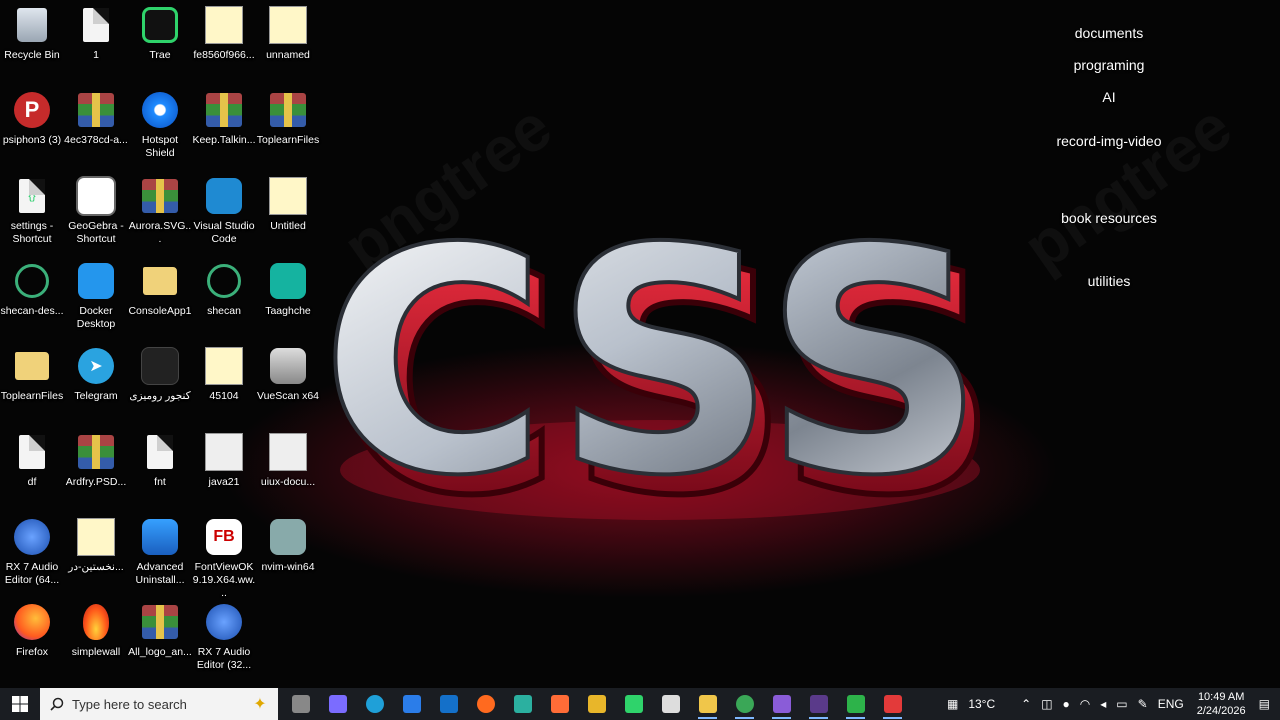 The height and width of the screenshot is (720, 1280). What do you see at coordinates (224, 374) in the screenshot?
I see `desktop-icon: 45104` at bounding box center [224, 374].